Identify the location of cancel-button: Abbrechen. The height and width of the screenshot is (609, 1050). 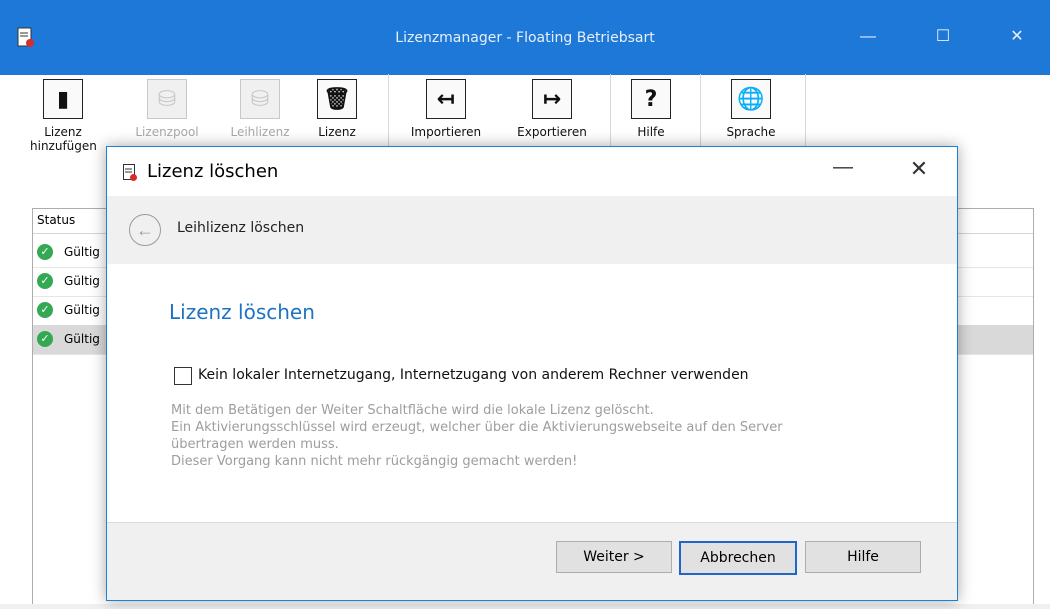
(738, 558).